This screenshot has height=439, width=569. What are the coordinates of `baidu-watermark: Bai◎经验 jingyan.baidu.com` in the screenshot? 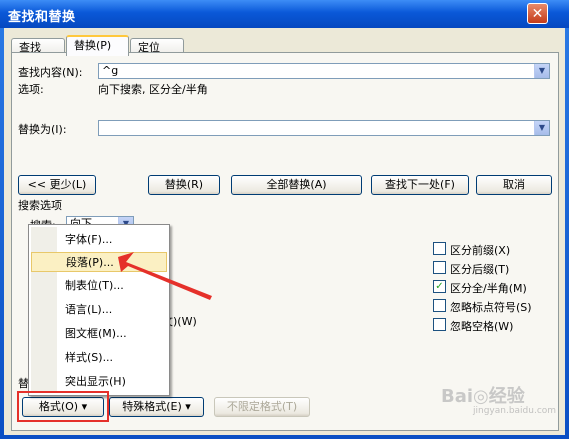 It's located at (501, 402).